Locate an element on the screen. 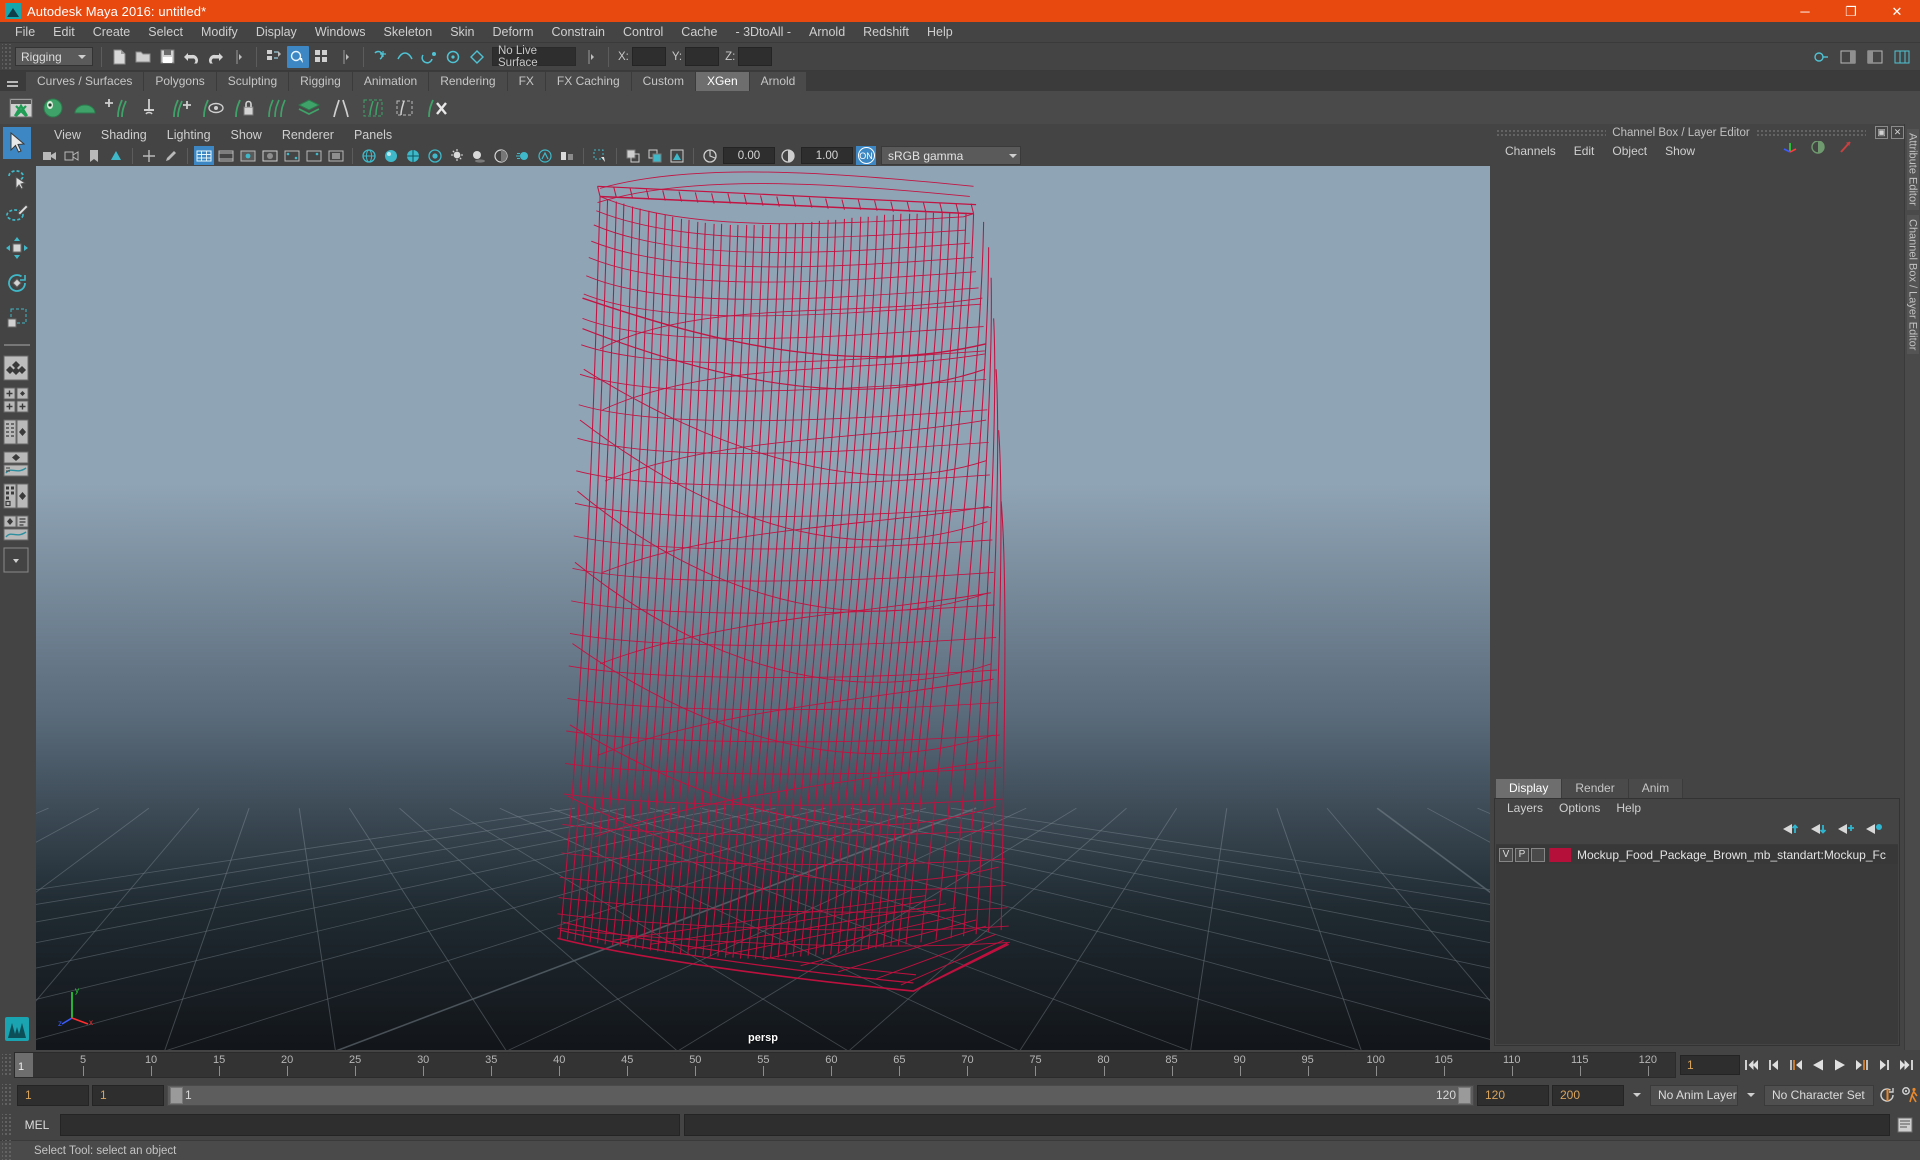  menu-create: Create is located at coordinates (112, 32).